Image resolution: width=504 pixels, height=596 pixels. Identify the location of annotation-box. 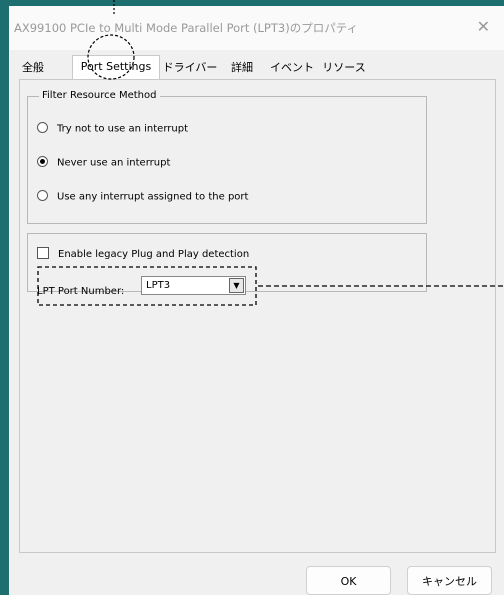
(147, 286).